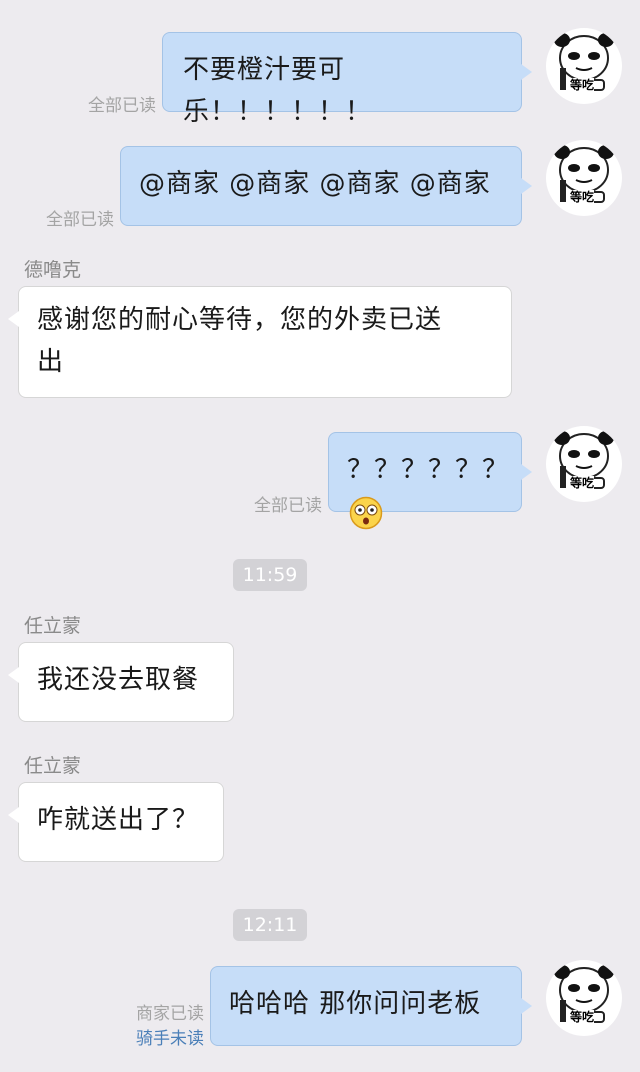 This screenshot has width=640, height=1072. I want to click on merchant-read-status: 商家已读, so click(170, 1014).